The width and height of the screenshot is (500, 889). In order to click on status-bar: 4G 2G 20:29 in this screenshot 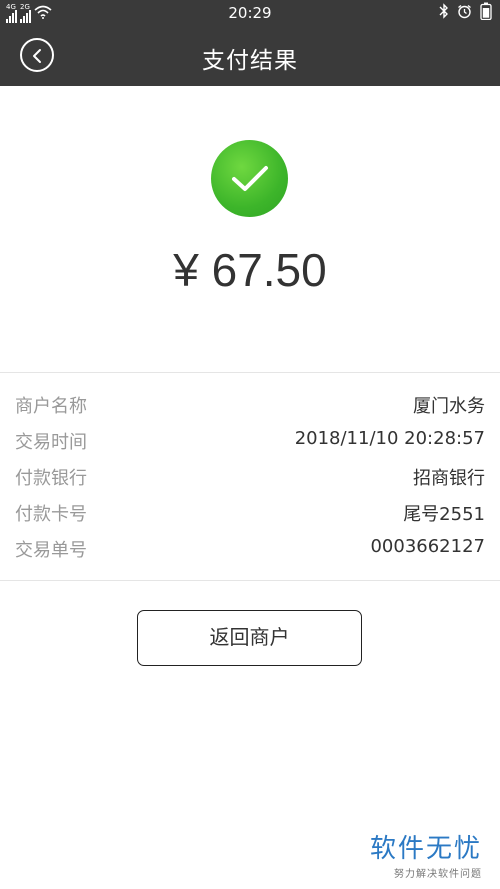, I will do `click(250, 13)`.